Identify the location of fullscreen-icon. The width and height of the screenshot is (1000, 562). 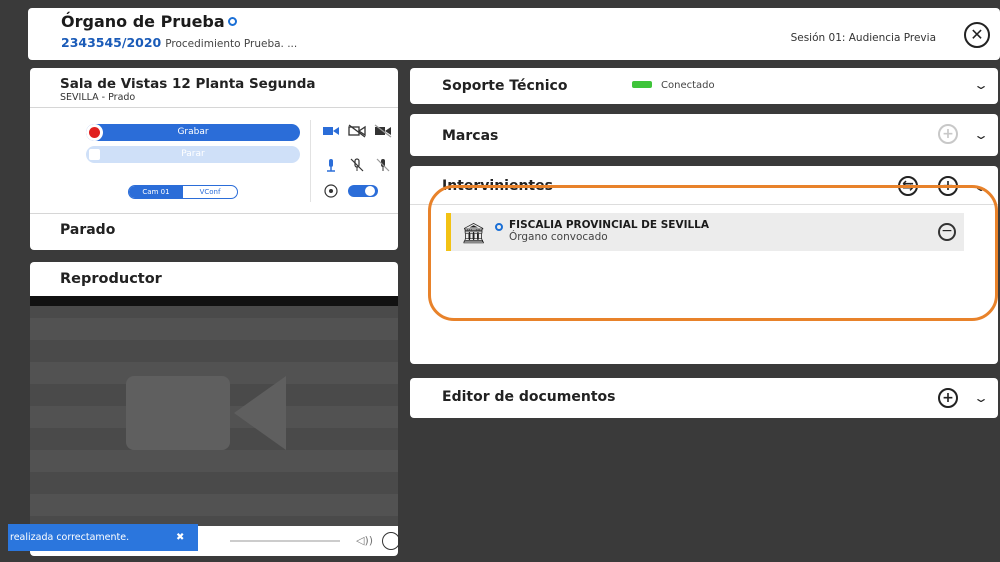
(391, 541).